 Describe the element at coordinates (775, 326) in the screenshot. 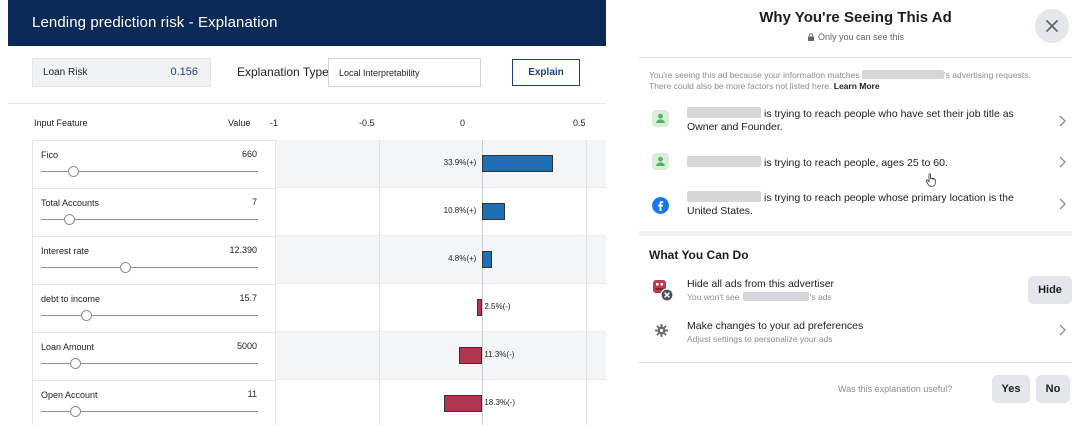

I see `ad-preferences-title: Make changes to your ad preferences` at that location.